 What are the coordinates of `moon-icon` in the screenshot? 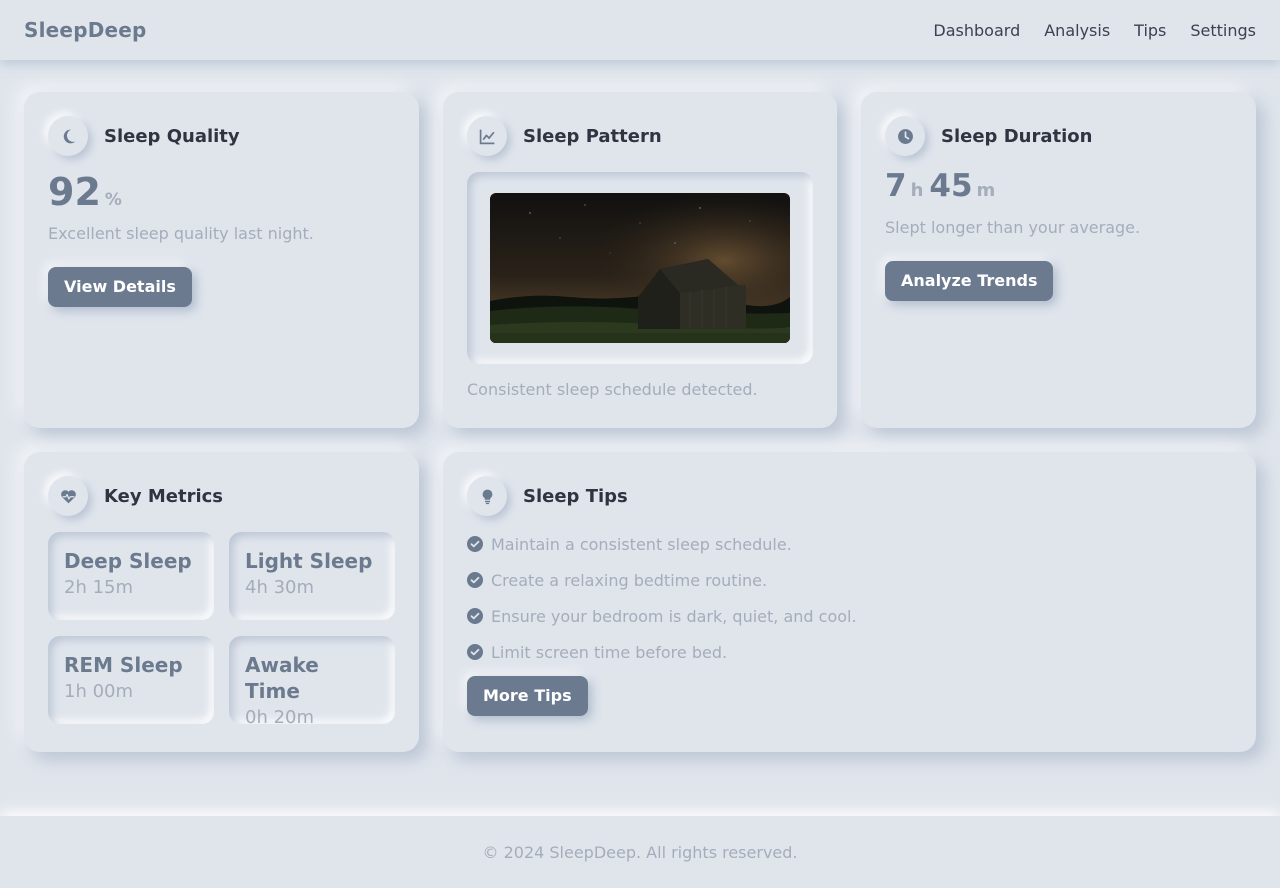 It's located at (68, 136).